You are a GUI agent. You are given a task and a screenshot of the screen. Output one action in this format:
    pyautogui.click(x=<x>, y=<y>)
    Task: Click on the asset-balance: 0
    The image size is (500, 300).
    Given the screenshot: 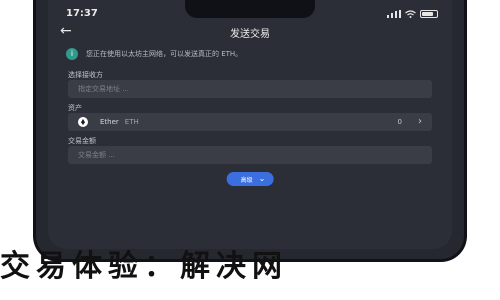 What is the action you would take?
    pyautogui.click(x=399, y=122)
    